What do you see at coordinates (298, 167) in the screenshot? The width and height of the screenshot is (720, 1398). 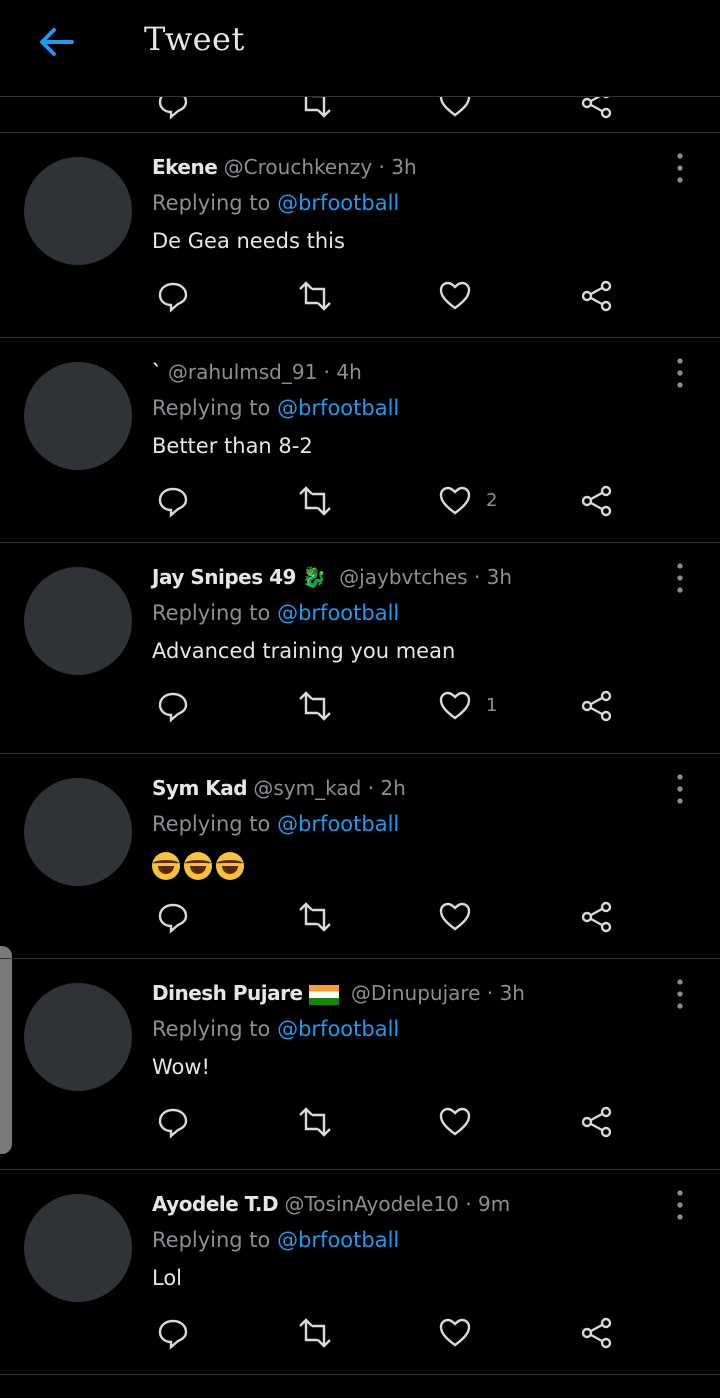 I see `user-handle: @Crouchkenzy` at bounding box center [298, 167].